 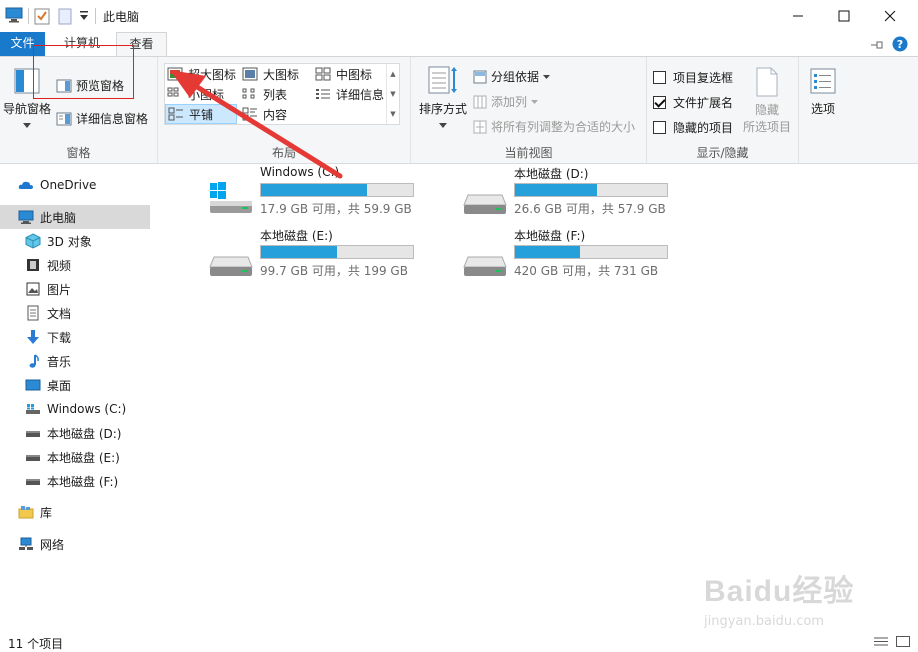 I want to click on annotation-arrow, so click(x=256, y=124).